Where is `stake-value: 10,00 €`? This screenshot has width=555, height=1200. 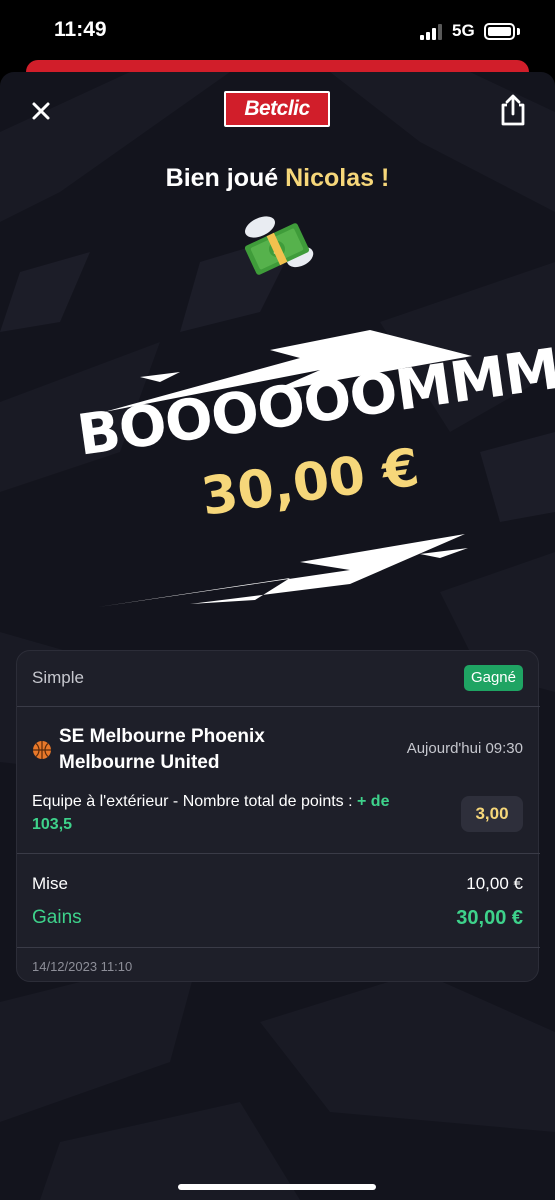 stake-value: 10,00 € is located at coordinates (494, 883).